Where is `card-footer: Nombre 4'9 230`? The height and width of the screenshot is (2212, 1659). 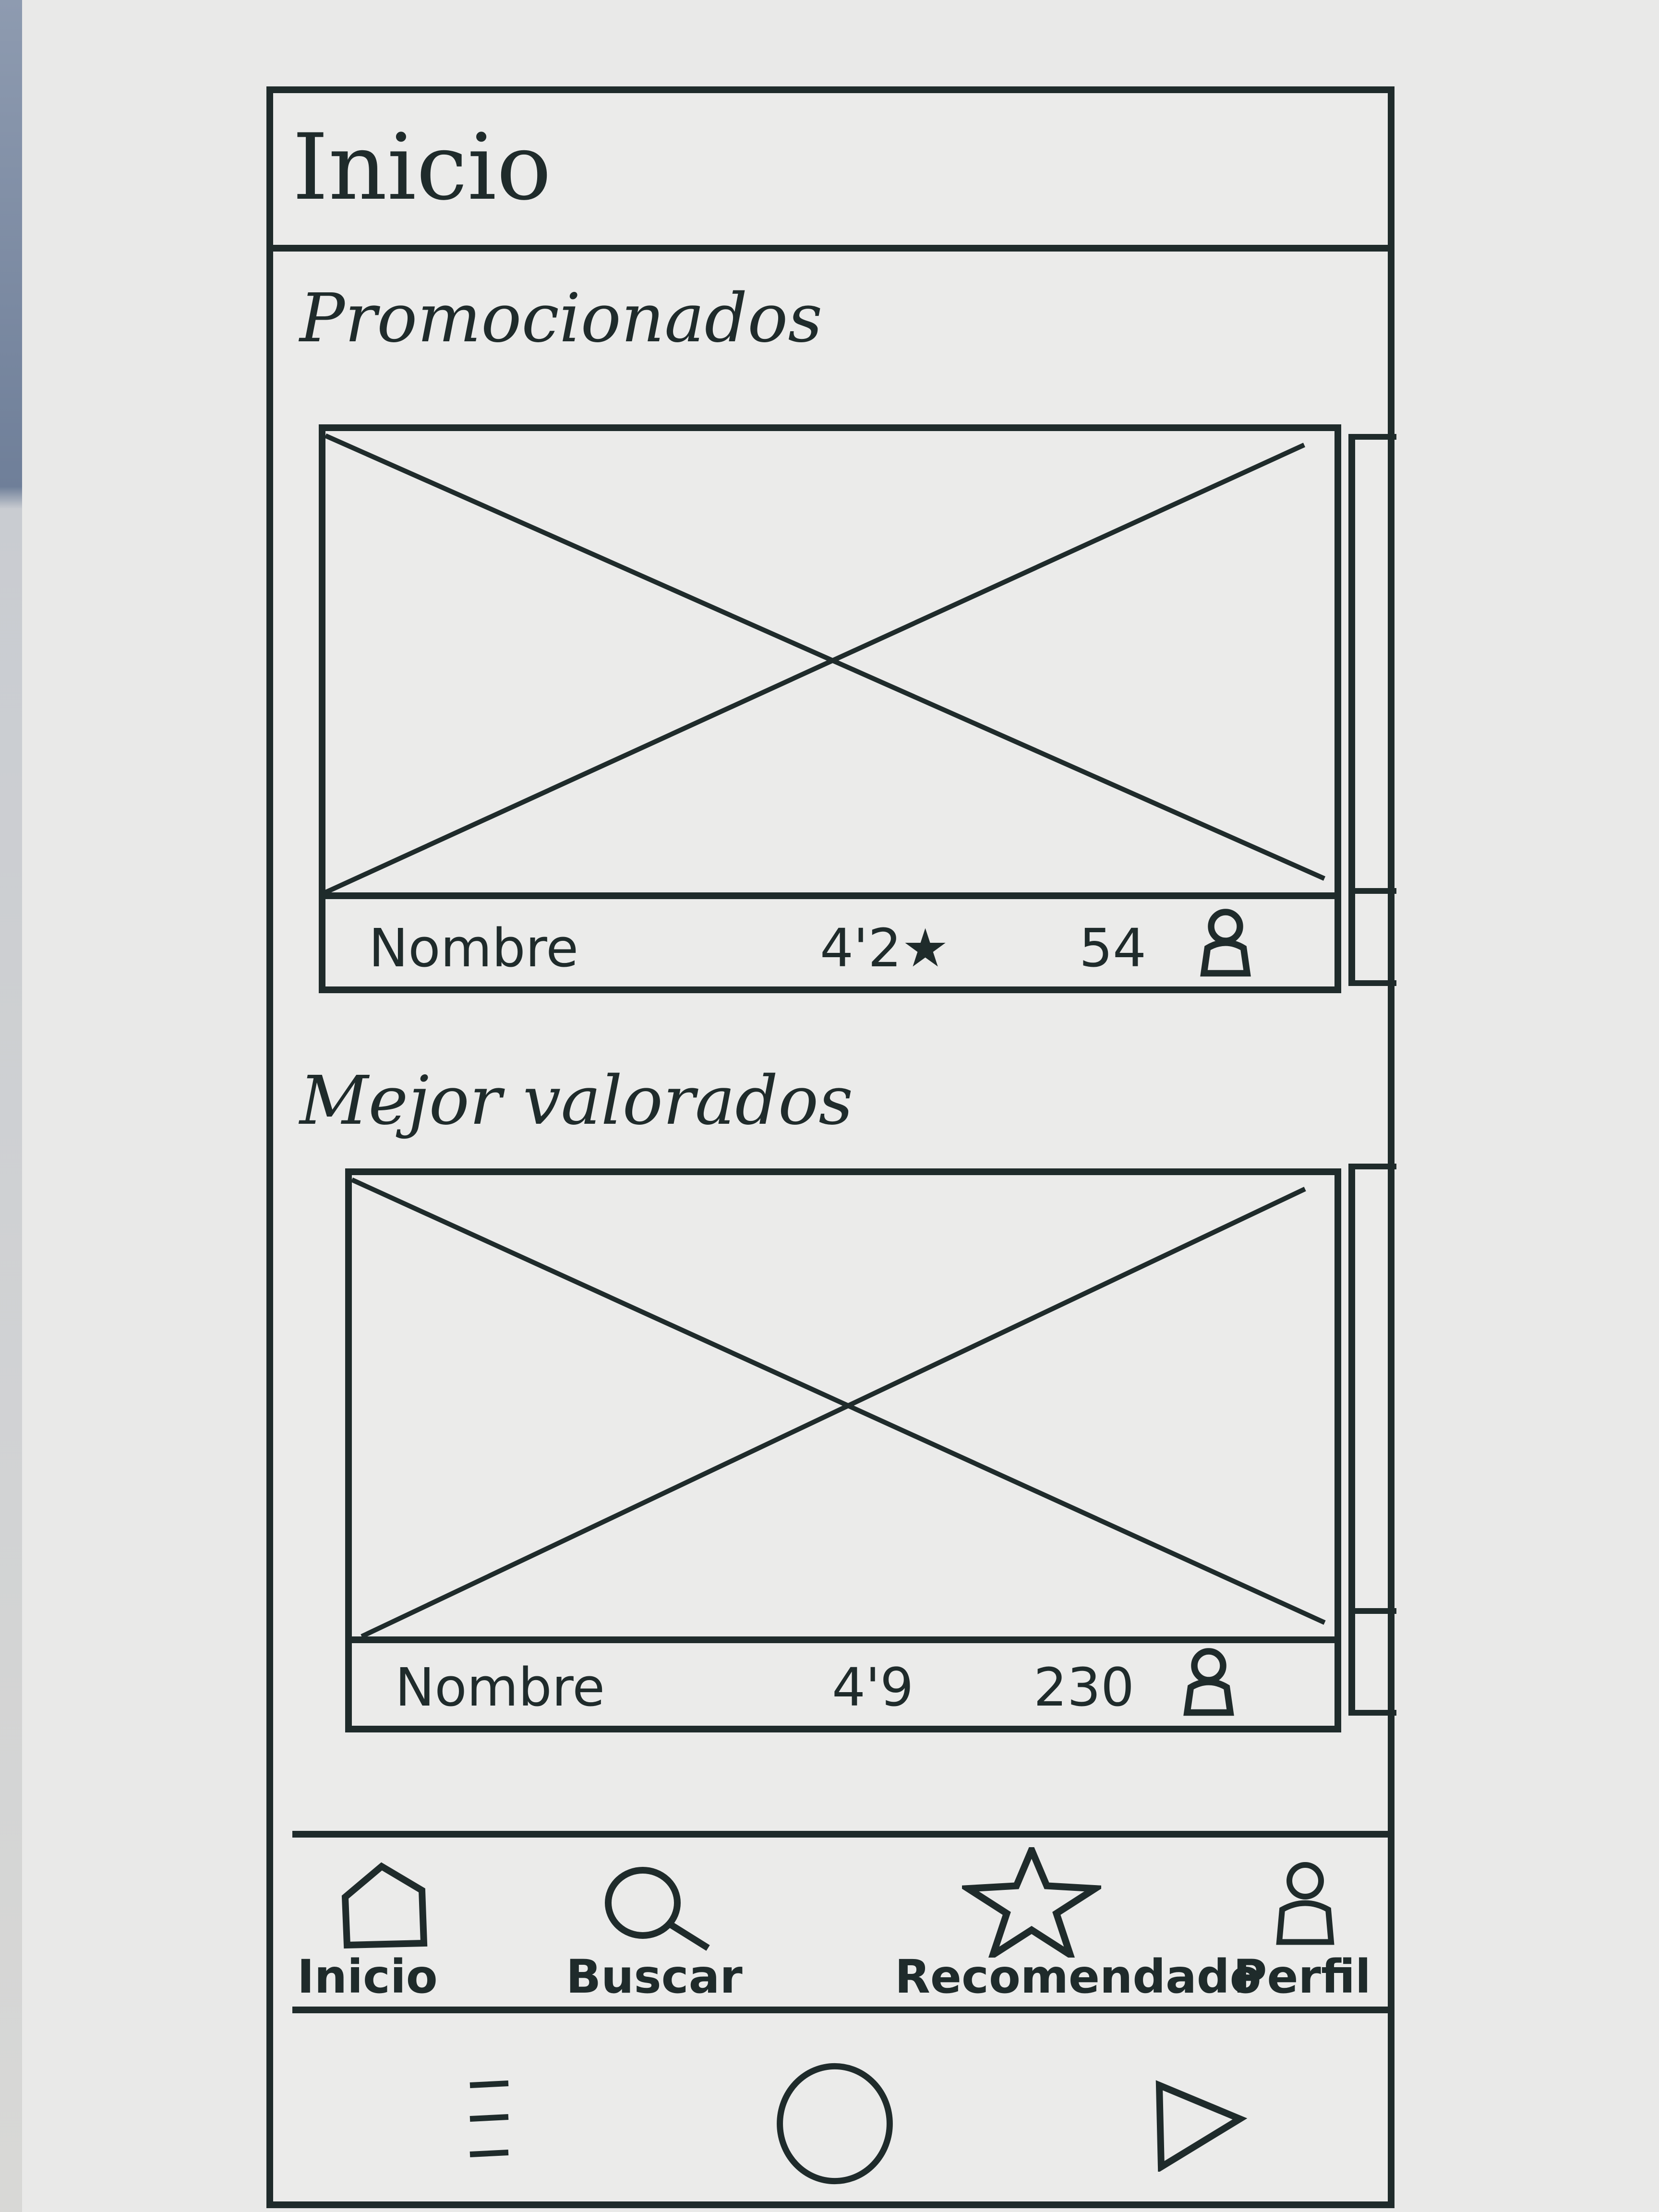 card-footer: Nombre 4'9 230 is located at coordinates (843, 1681).